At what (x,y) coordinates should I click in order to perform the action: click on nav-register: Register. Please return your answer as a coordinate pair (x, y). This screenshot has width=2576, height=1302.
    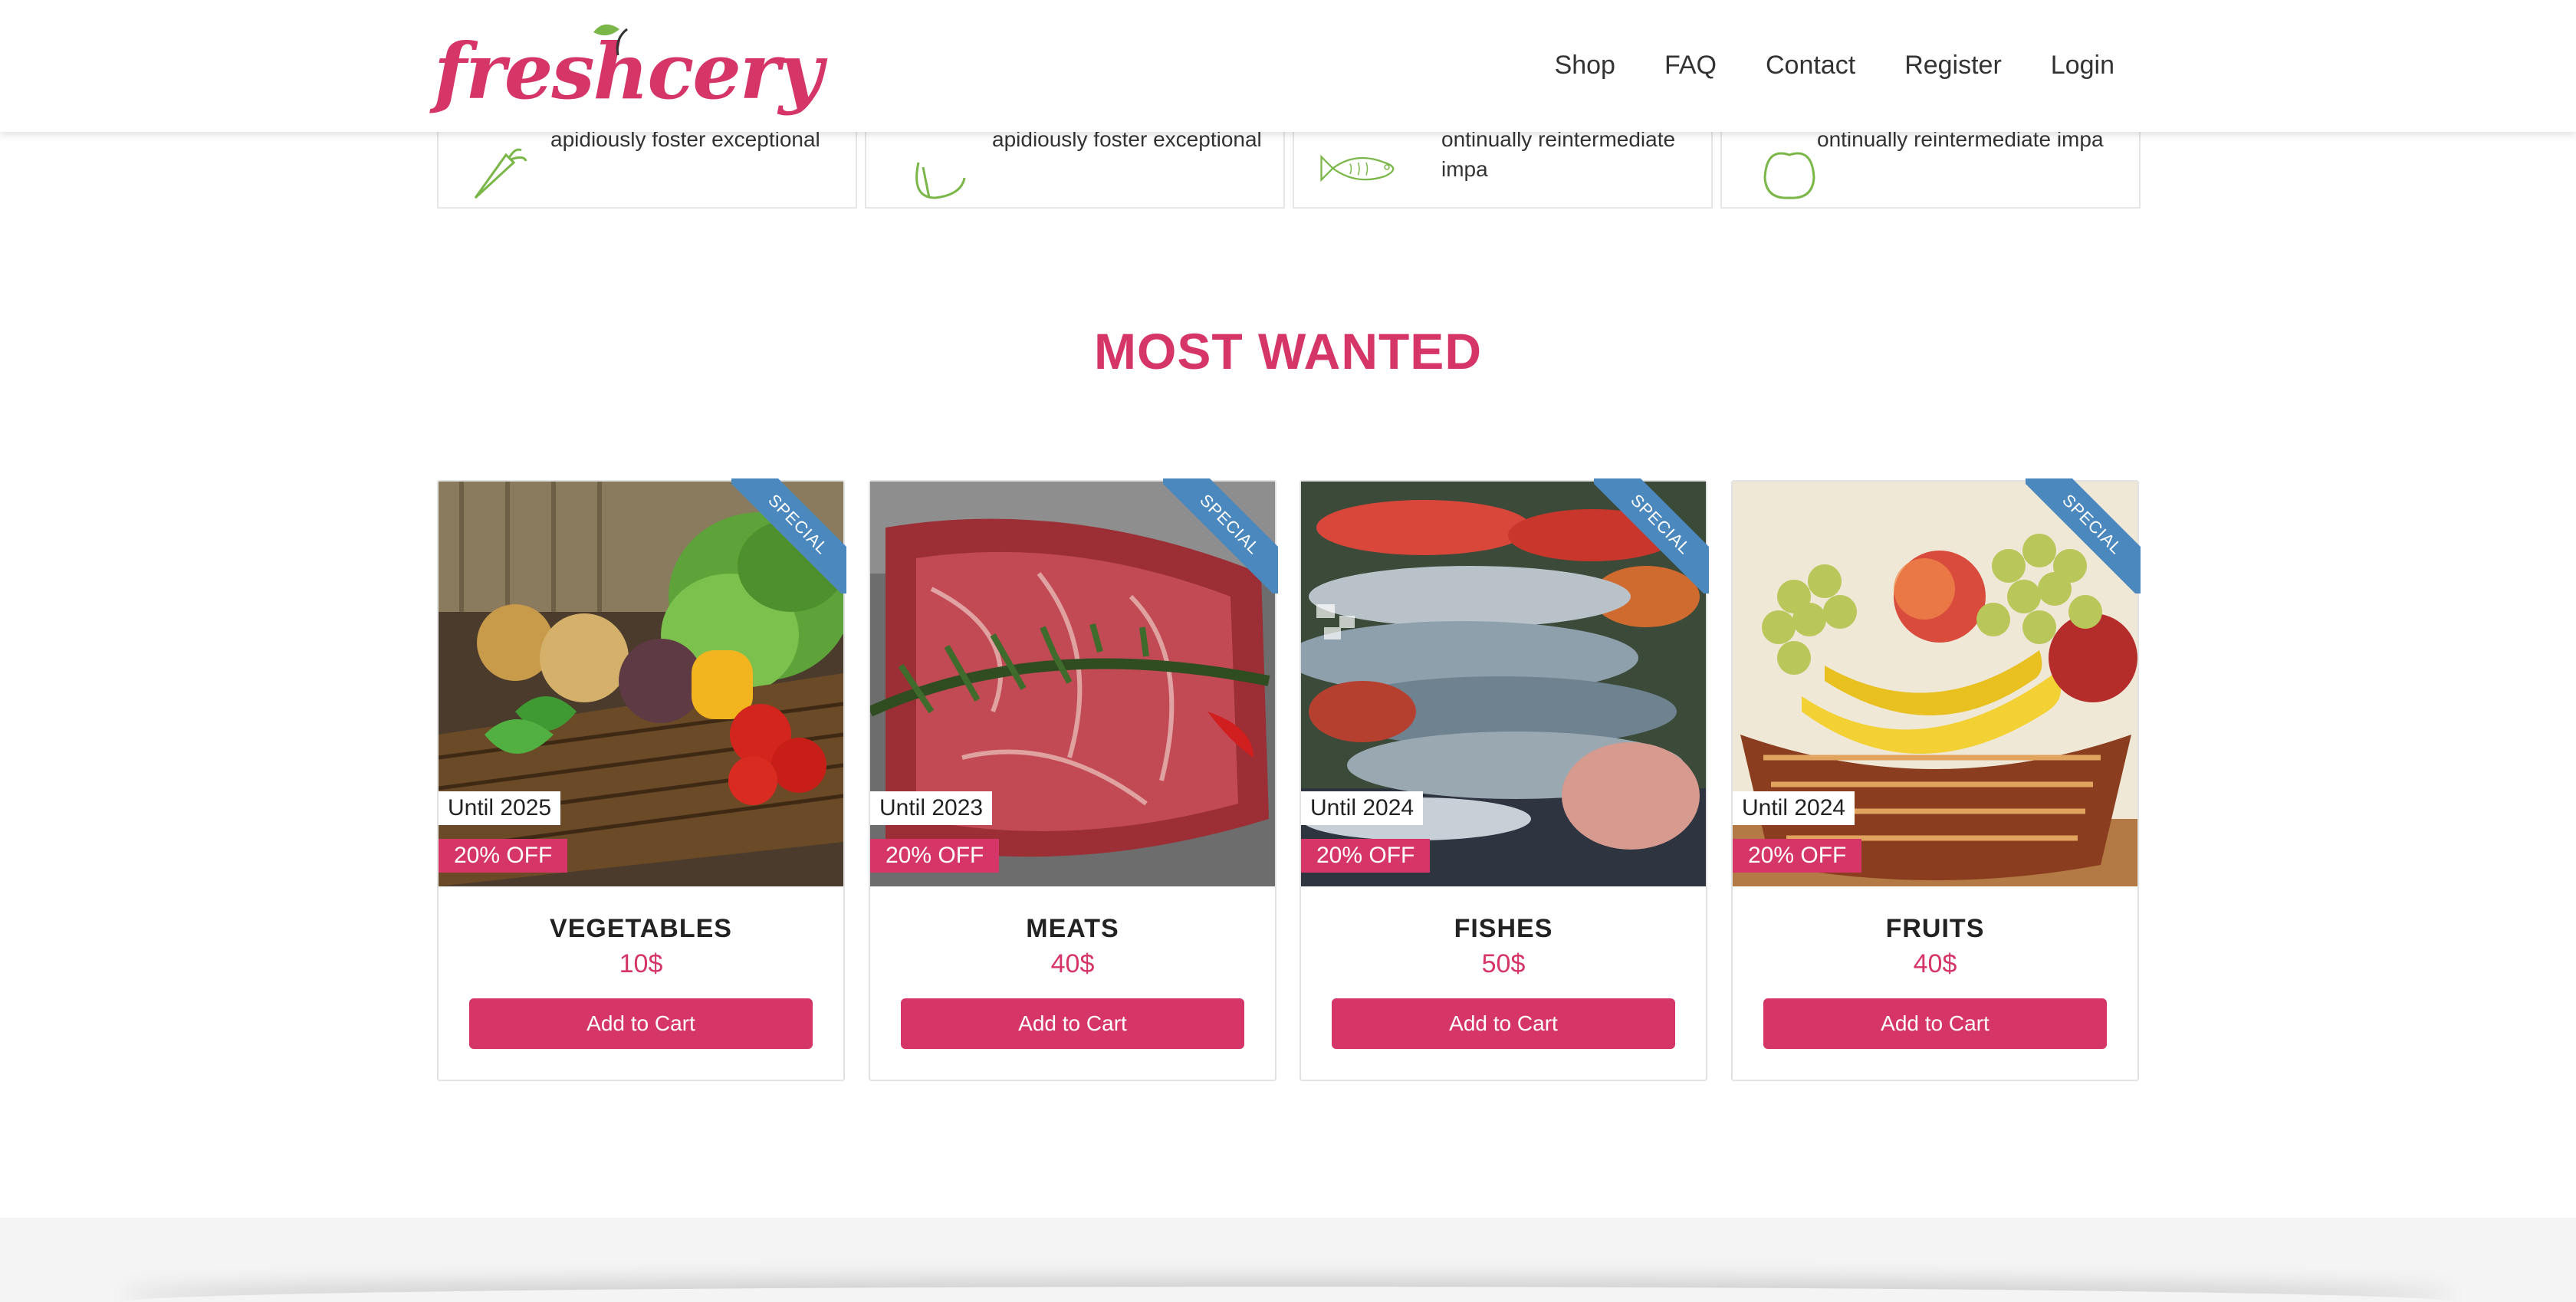
    Looking at the image, I should click on (1953, 65).